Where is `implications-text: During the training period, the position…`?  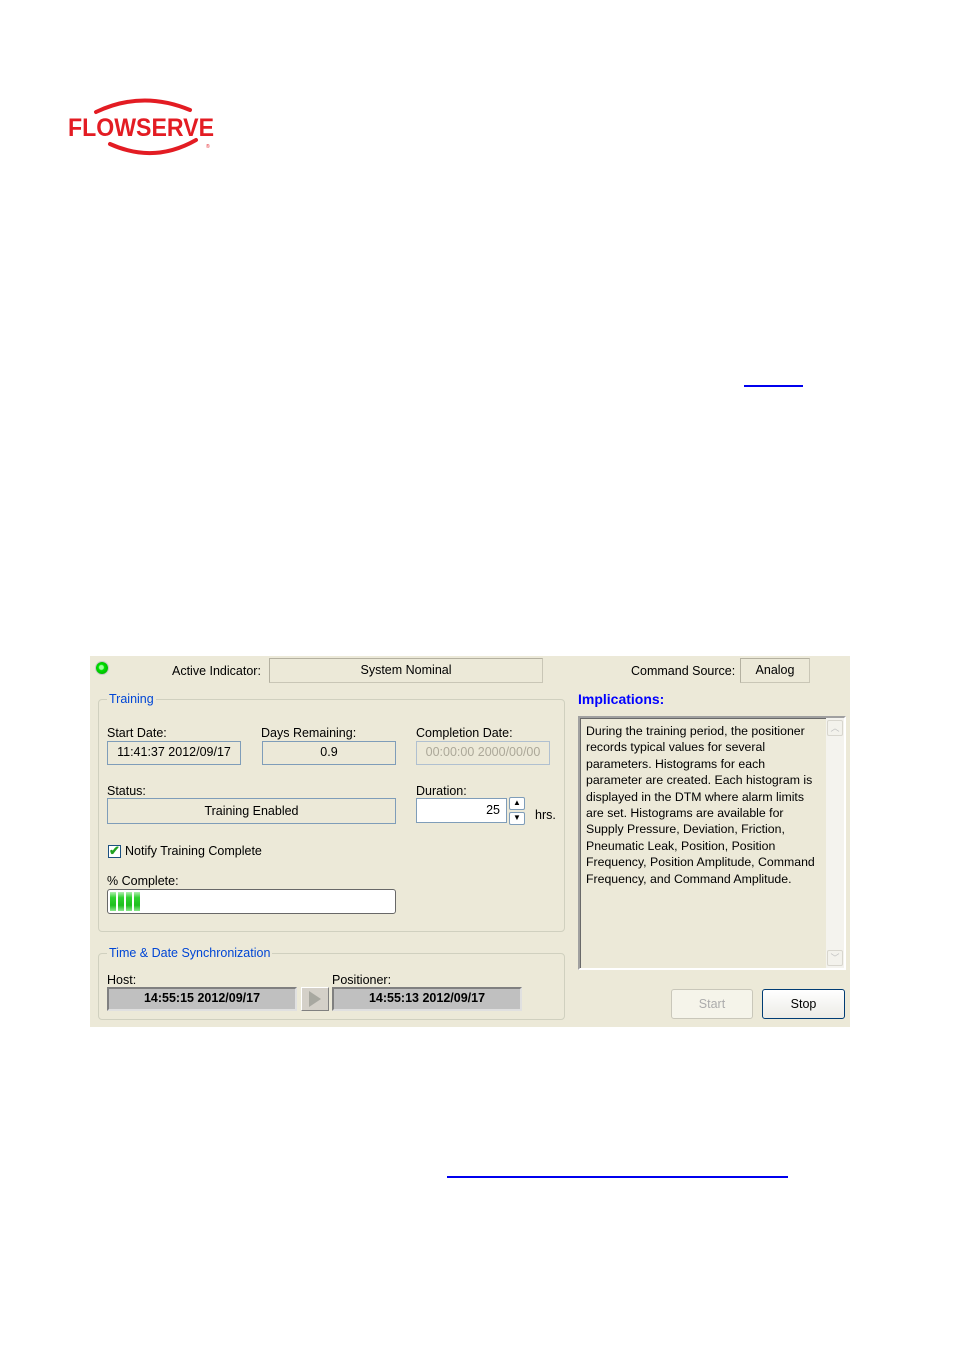
implications-text: During the training period, the position… is located at coordinates (700, 805).